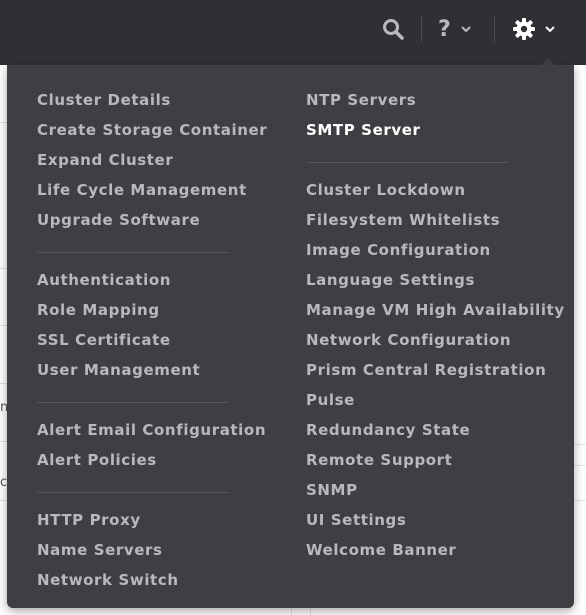  What do you see at coordinates (435, 373) in the screenshot?
I see `menu-item-prism-central-registration: Prism Central Registration` at bounding box center [435, 373].